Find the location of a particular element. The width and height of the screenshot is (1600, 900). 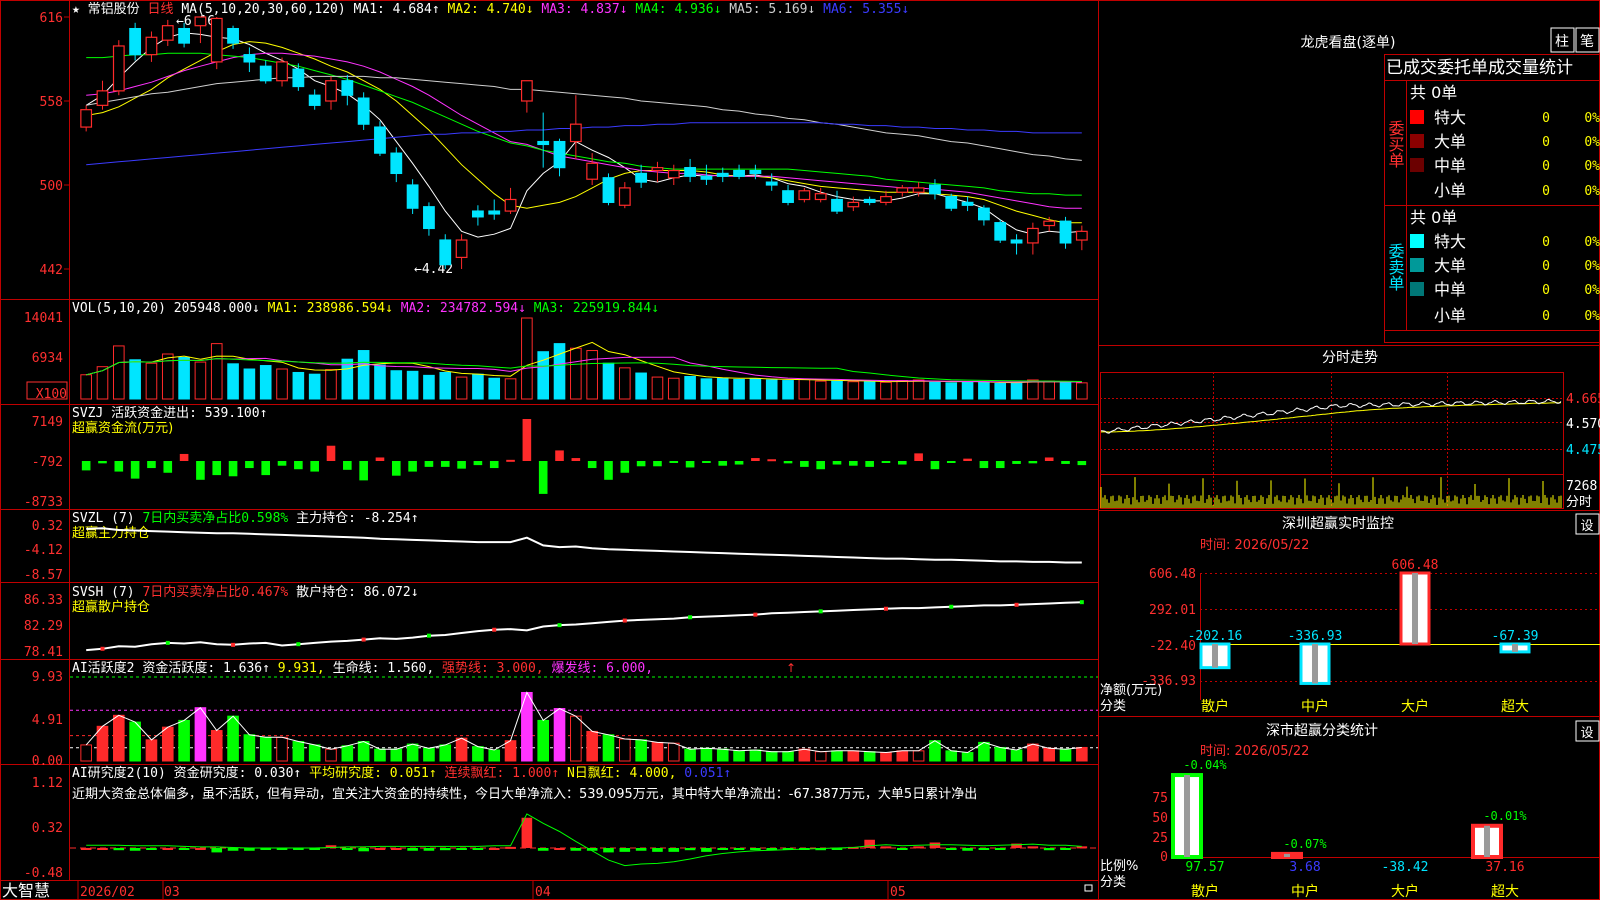

tick-view-label: 笔 is located at coordinates (1587, 42).